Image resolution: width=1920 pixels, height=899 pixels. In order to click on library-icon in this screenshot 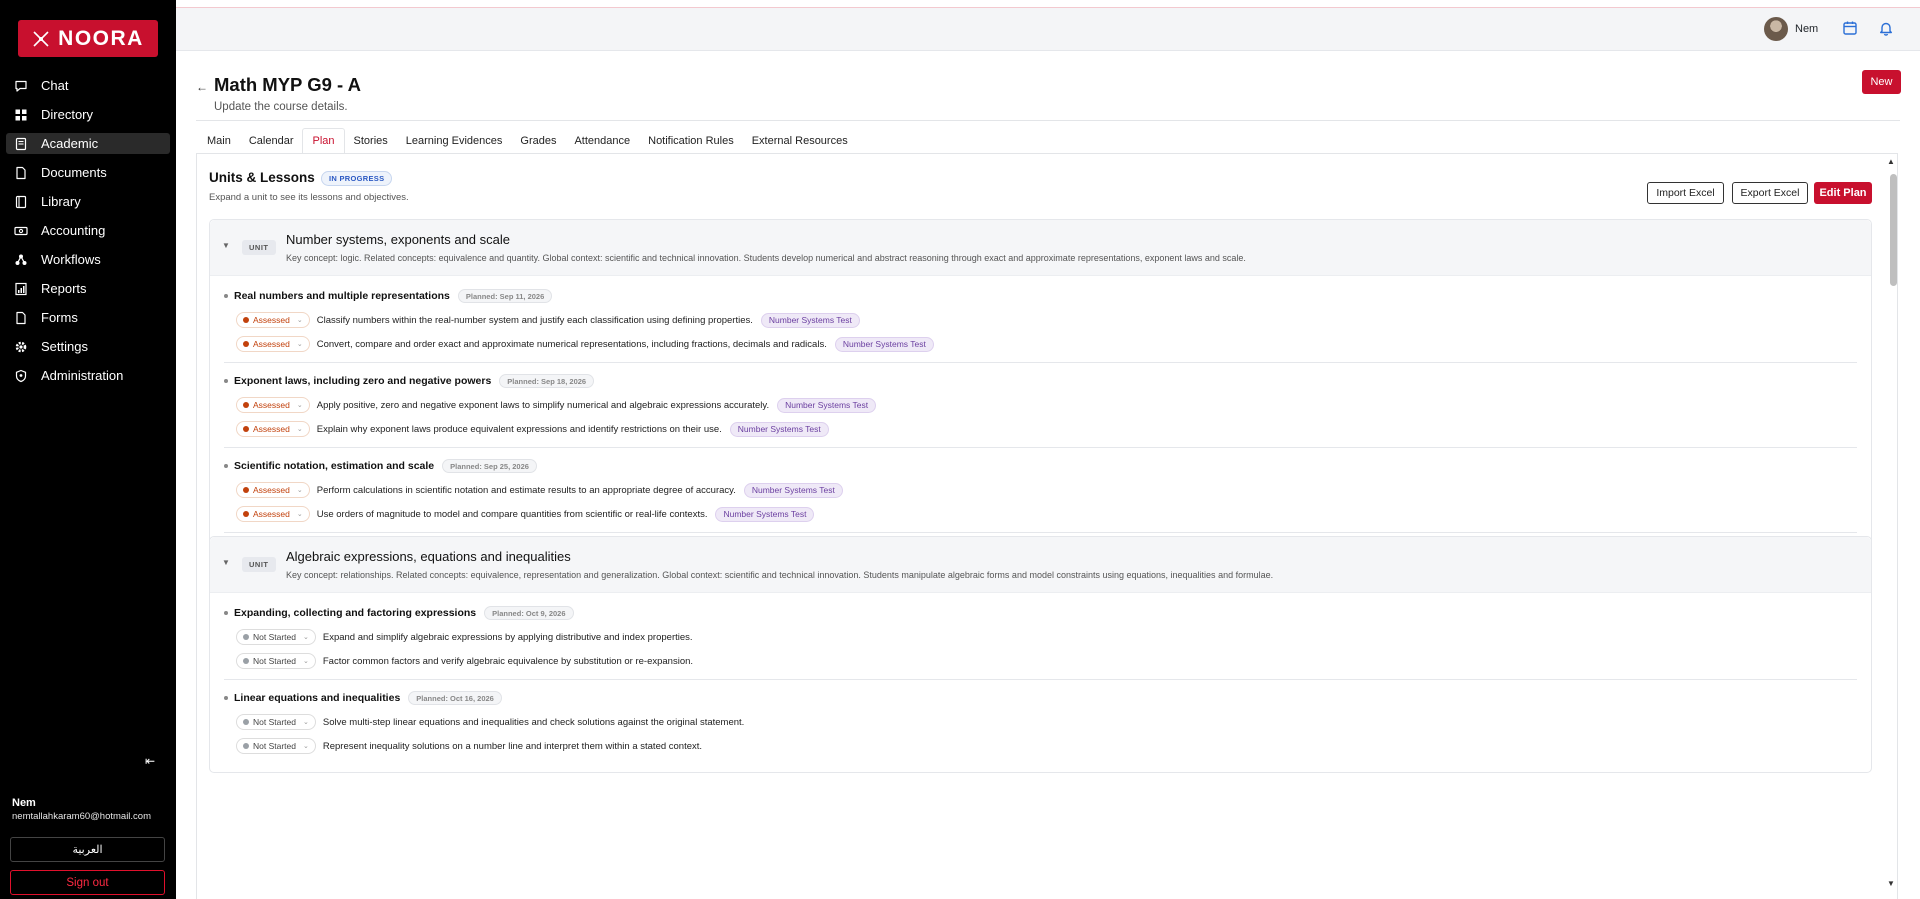, I will do `click(21, 202)`.